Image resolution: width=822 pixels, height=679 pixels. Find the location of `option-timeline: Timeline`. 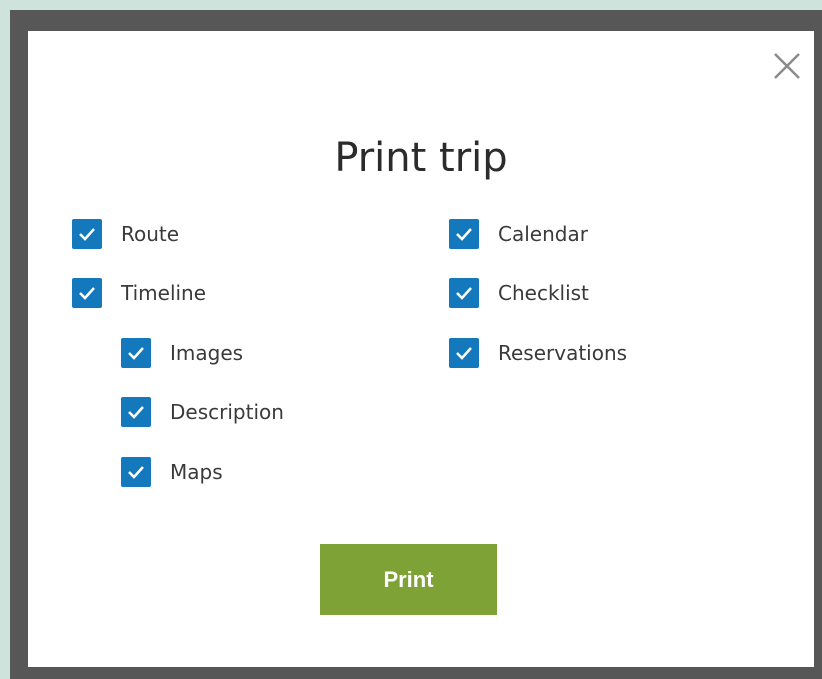

option-timeline: Timeline is located at coordinates (139, 293).